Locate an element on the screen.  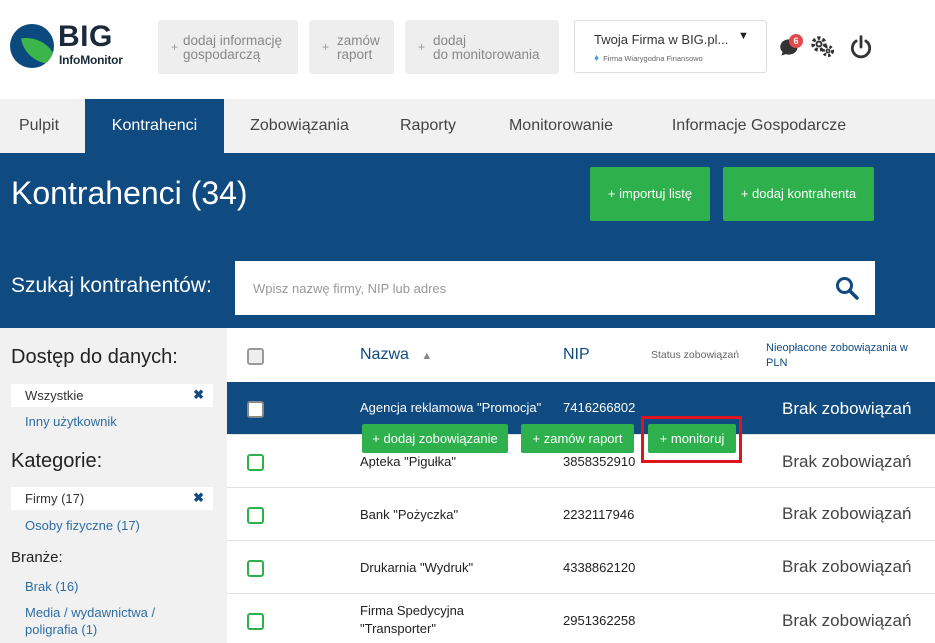
column-status-header: Status zobowiązań is located at coordinates (695, 355).